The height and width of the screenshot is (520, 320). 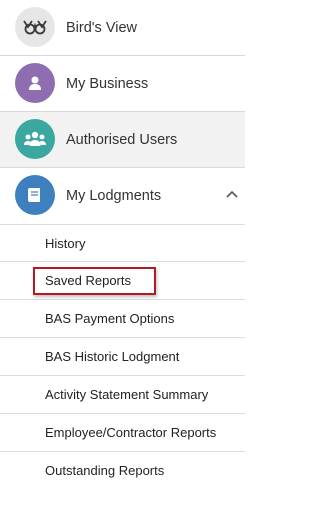 I want to click on nav-item-label: Bird's View, so click(x=101, y=28).